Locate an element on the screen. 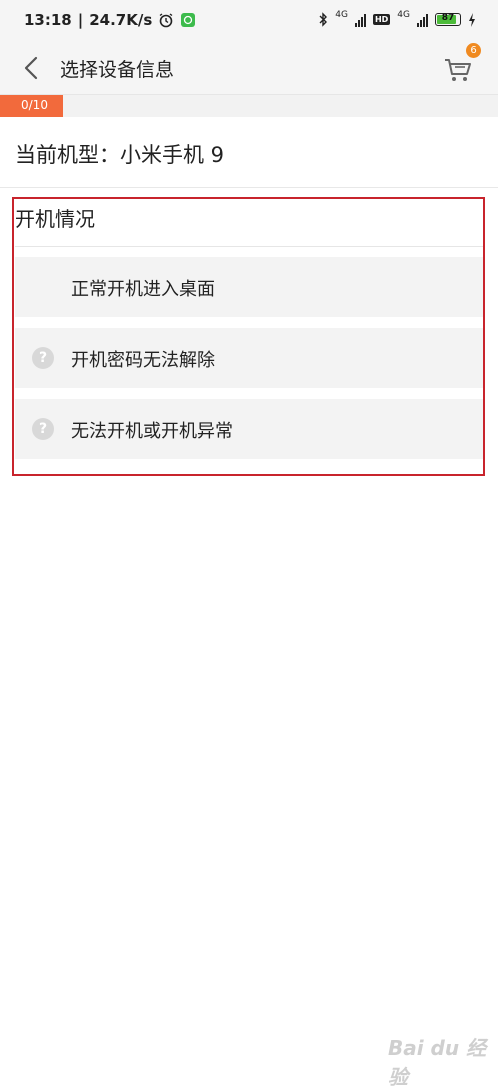 This screenshot has height=1090, width=498. signal2-label: 4G is located at coordinates (403, 14).